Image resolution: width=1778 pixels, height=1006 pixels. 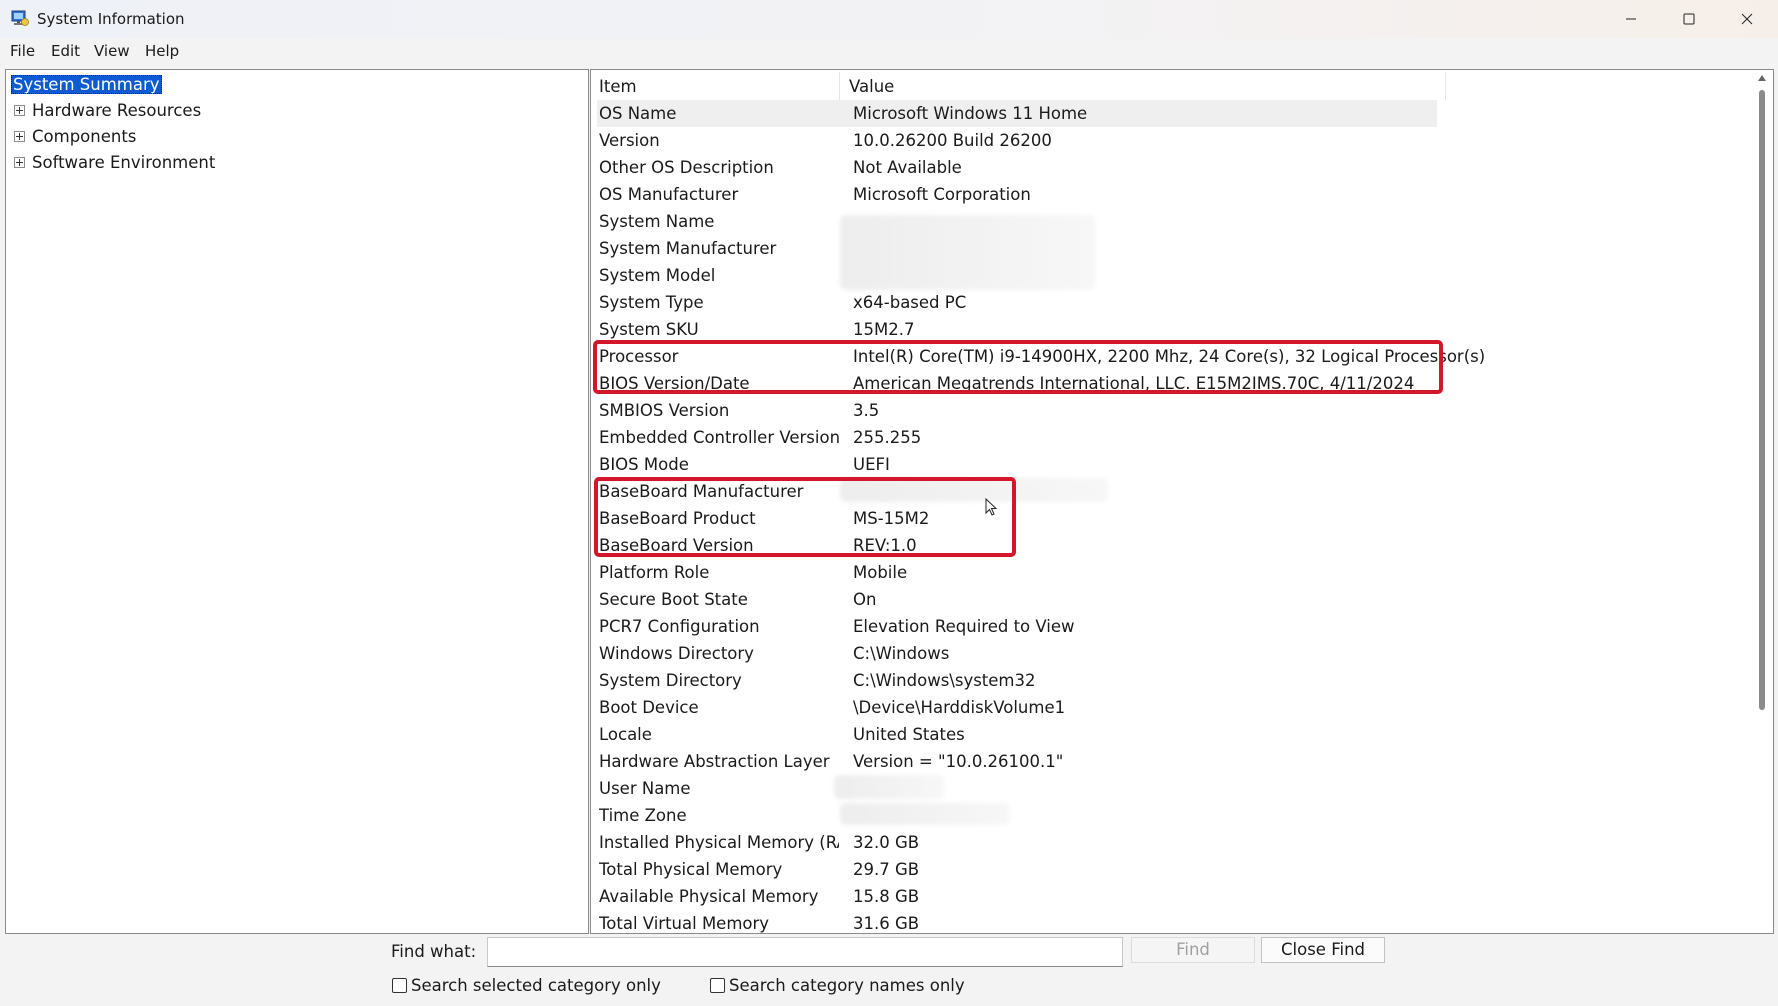 I want to click on table-row: Version 10.0.26200 Build 26200, so click(x=1017, y=140).